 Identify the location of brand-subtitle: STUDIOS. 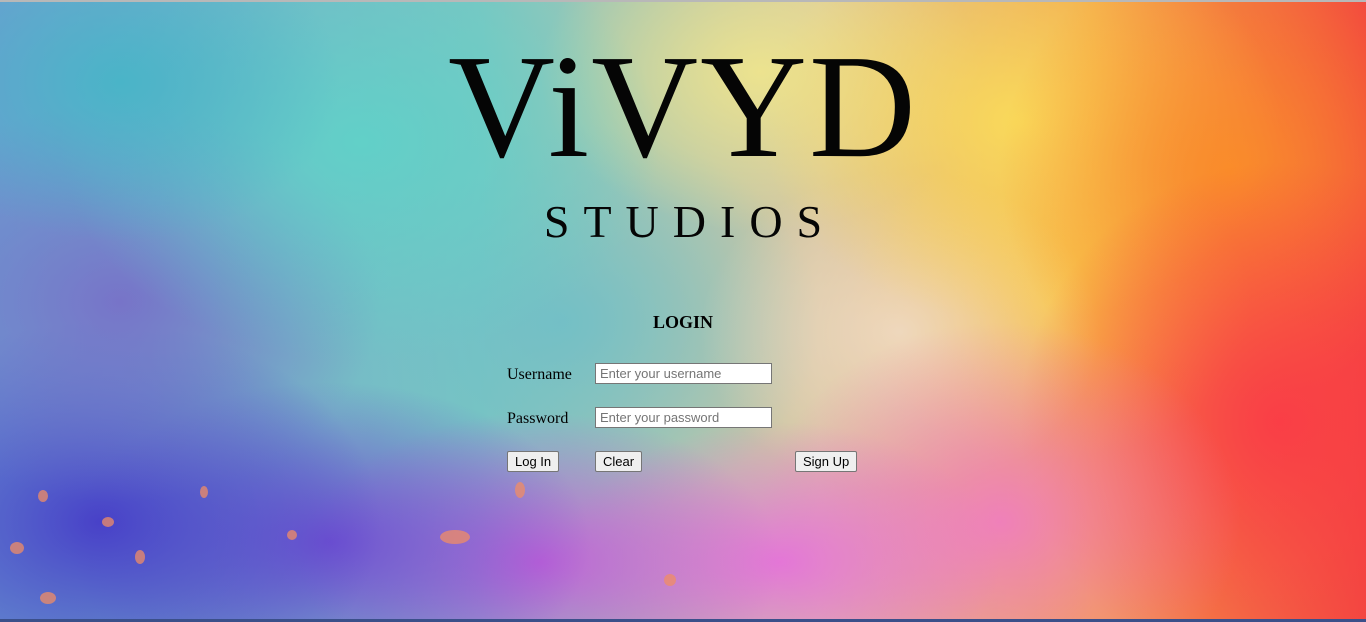
(690, 221).